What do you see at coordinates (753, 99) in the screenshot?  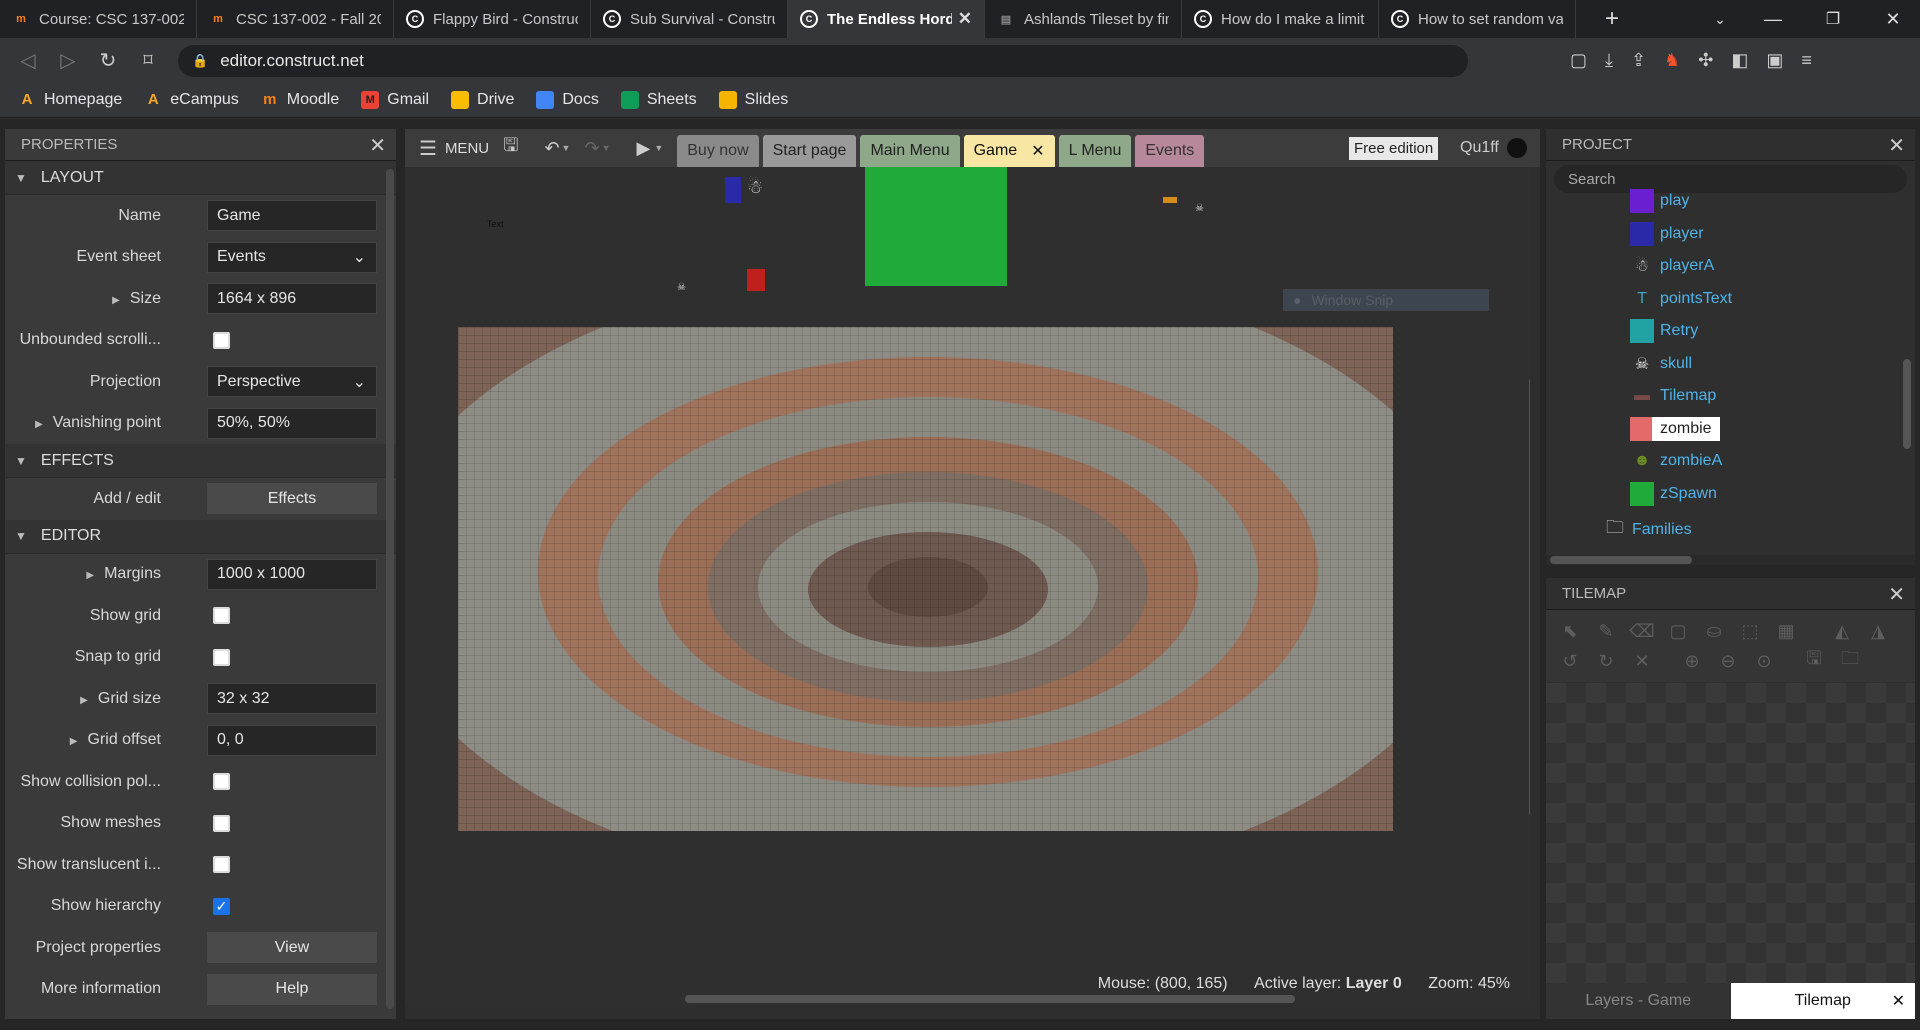 I see `bookmark-slides: Slides` at bounding box center [753, 99].